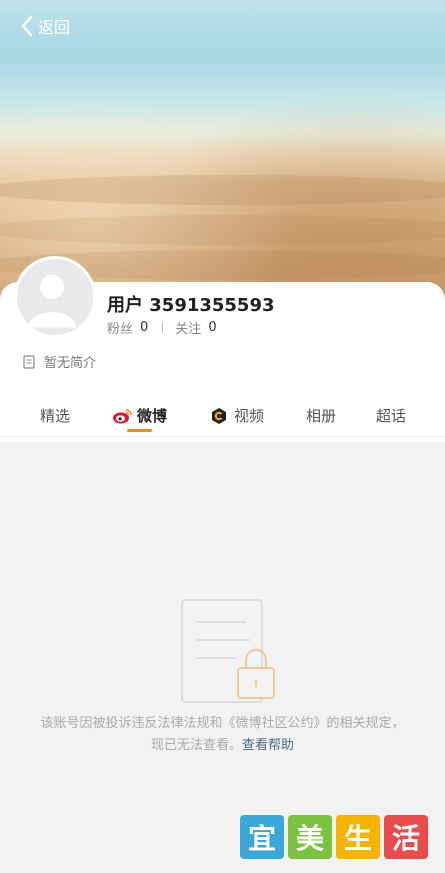 The width and height of the screenshot is (445, 873). What do you see at coordinates (358, 837) in the screenshot?
I see `watermark-char: 生` at bounding box center [358, 837].